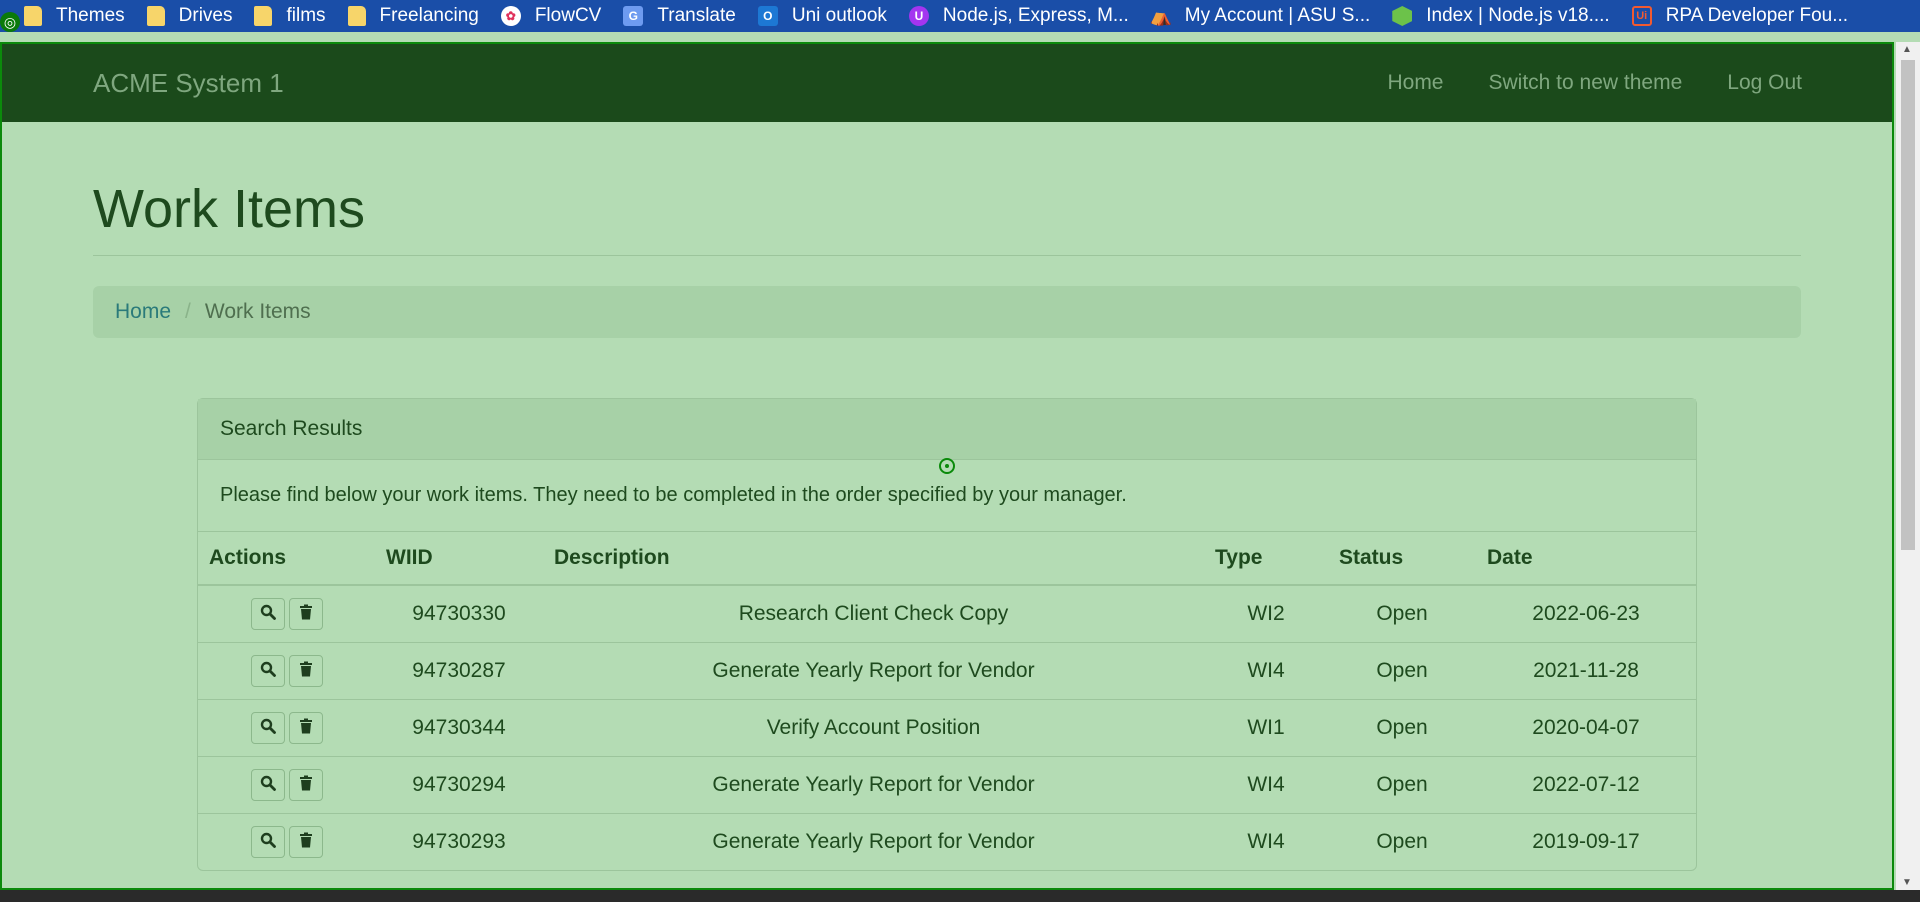  What do you see at coordinates (1907, 882) in the screenshot?
I see `scroll-down-icon: ▼` at bounding box center [1907, 882].